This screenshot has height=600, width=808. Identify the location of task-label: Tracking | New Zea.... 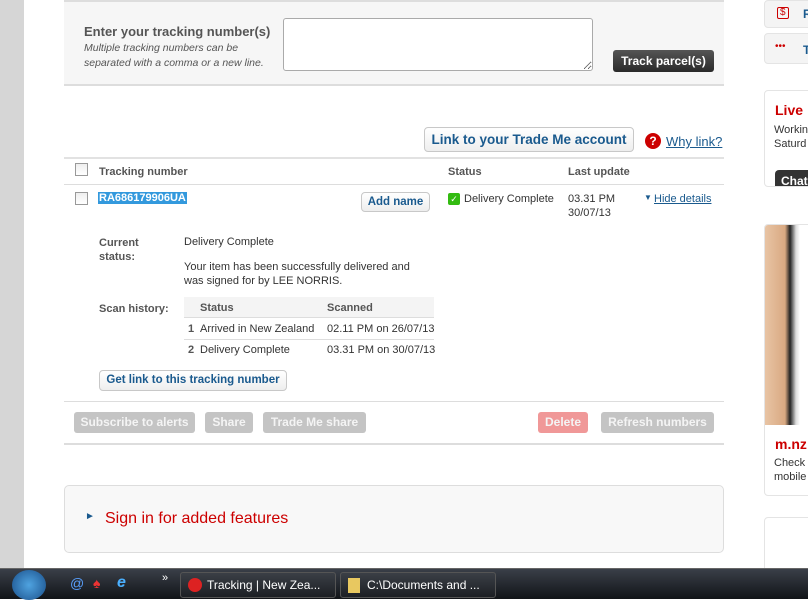
(264, 585).